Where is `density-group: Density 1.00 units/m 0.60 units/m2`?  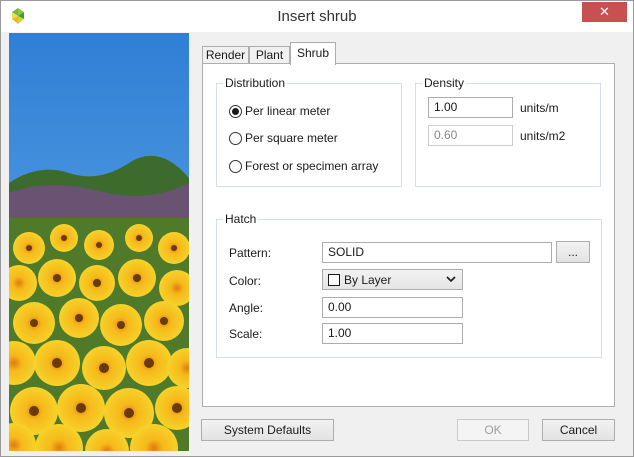 density-group: Density 1.00 units/m 0.60 units/m2 is located at coordinates (508, 131).